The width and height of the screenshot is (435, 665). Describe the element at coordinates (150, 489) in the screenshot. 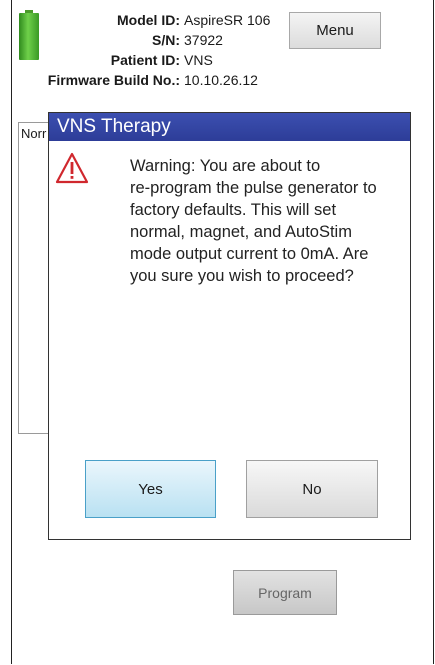

I see `yes-button: Yes` at that location.